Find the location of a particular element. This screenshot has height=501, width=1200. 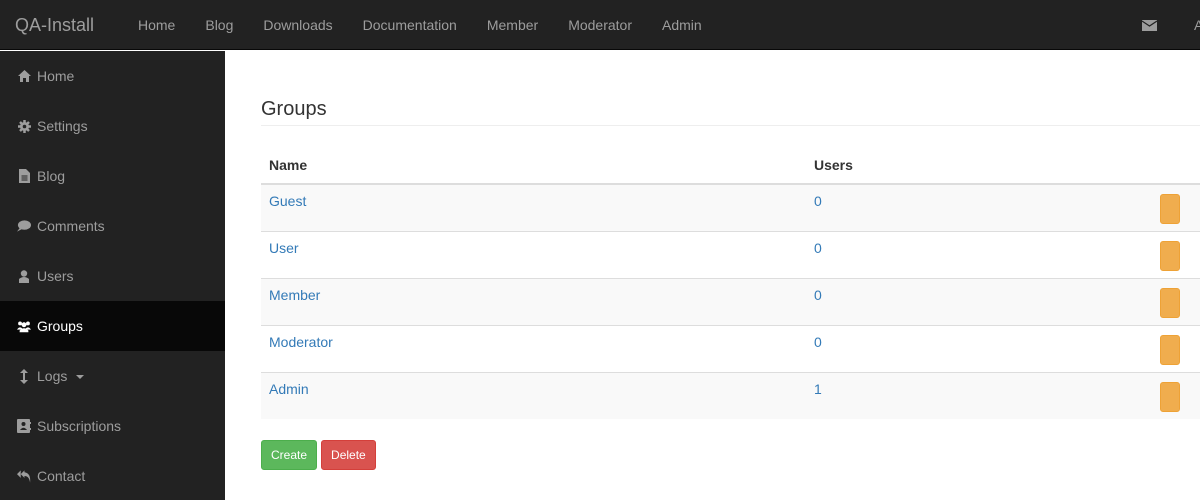

table-row: Moderator 0 is located at coordinates (730, 348).